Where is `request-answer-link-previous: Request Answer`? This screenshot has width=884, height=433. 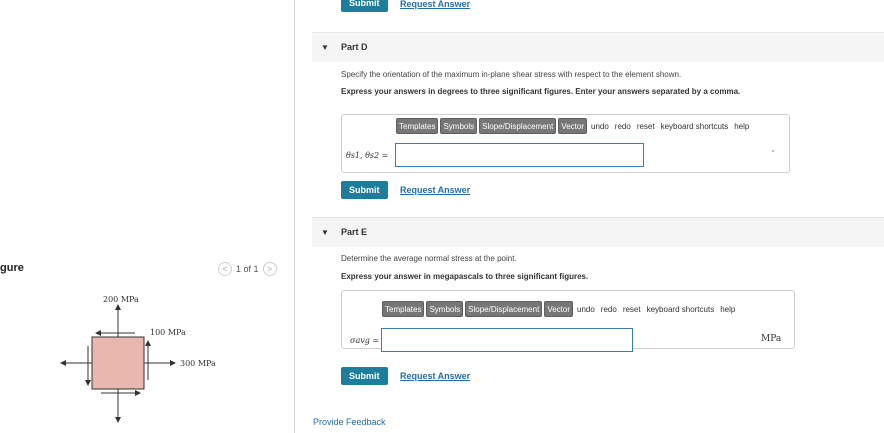
request-answer-link-previous: Request Answer is located at coordinates (435, 4).